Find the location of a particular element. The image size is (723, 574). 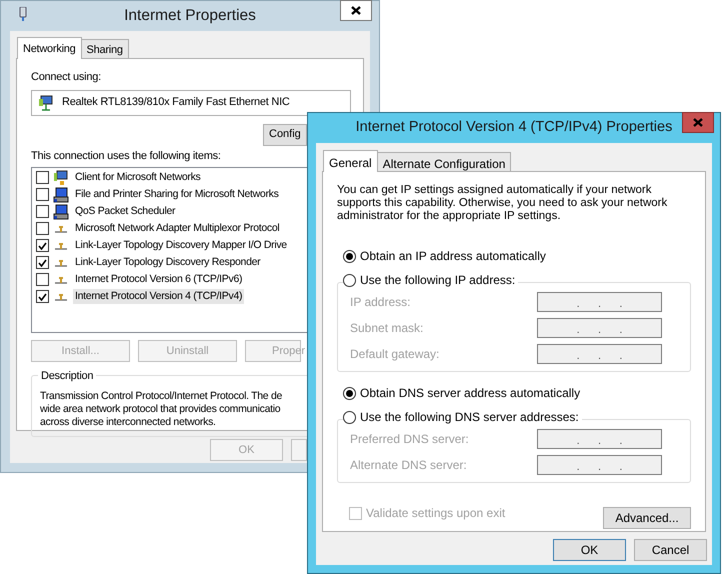

list-item: Internet Protocol Version 6 (TCP/IPv6) is located at coordinates (158, 280).